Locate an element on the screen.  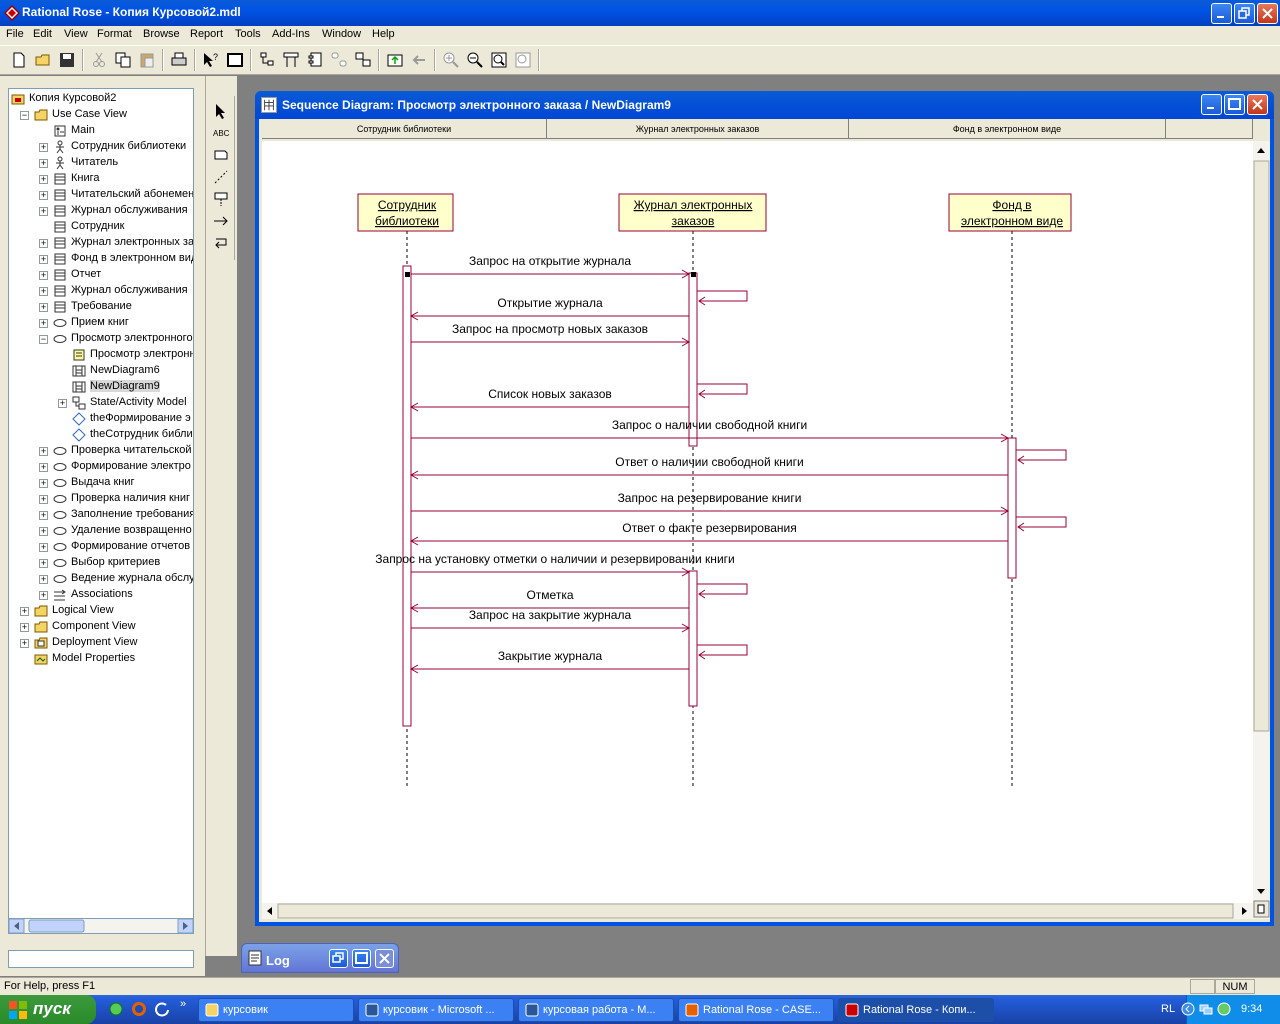
print-icon is located at coordinates (179, 60).